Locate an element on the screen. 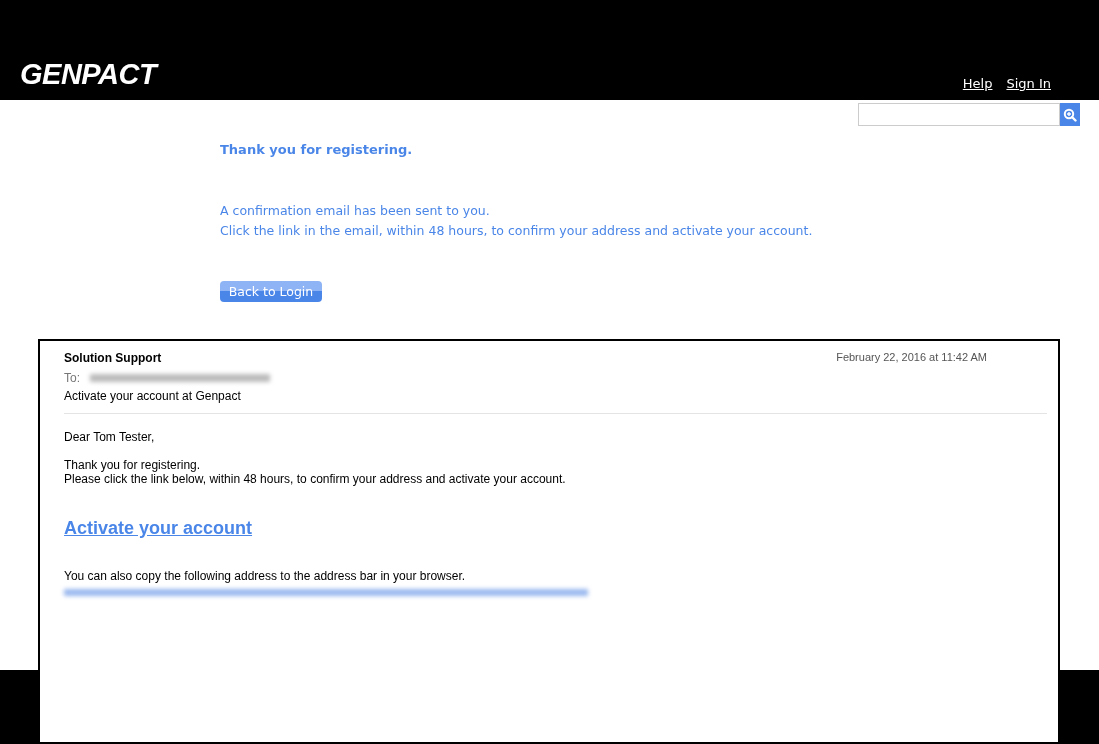  confirmation-text: Click the link in the email, within 48 hours, to confirm your address and activate your account. is located at coordinates (517, 231).